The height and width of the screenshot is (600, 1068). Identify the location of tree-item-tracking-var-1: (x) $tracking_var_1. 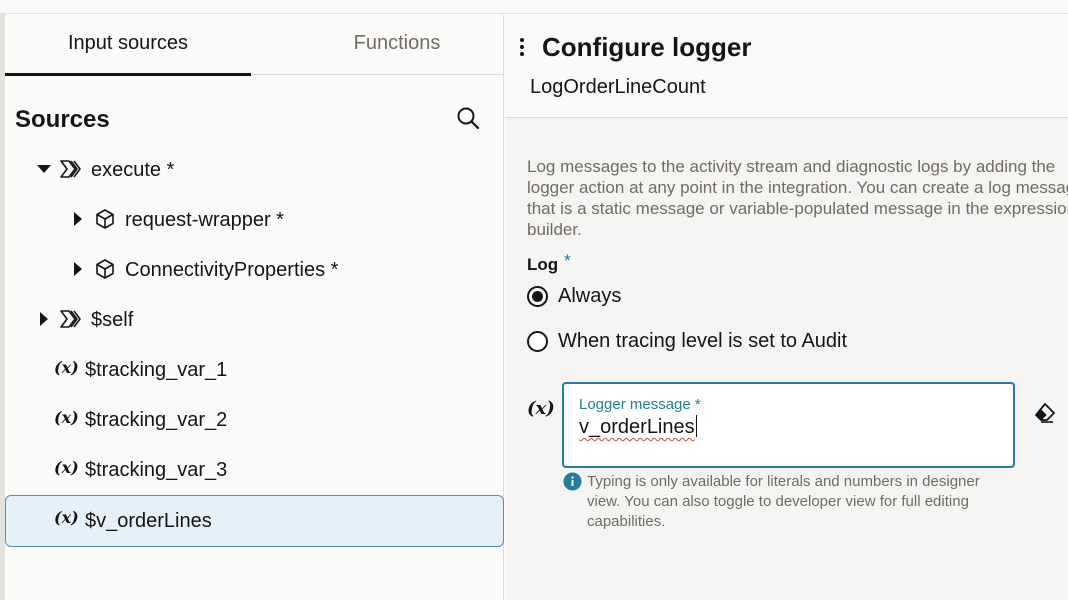
(254, 371).